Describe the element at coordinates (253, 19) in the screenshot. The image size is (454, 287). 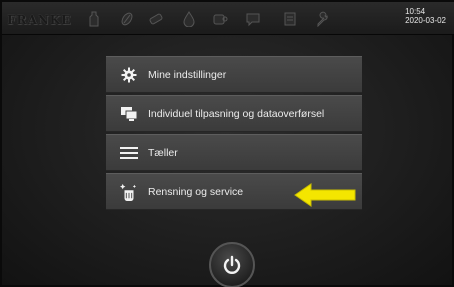
I see `chat-icon` at that location.